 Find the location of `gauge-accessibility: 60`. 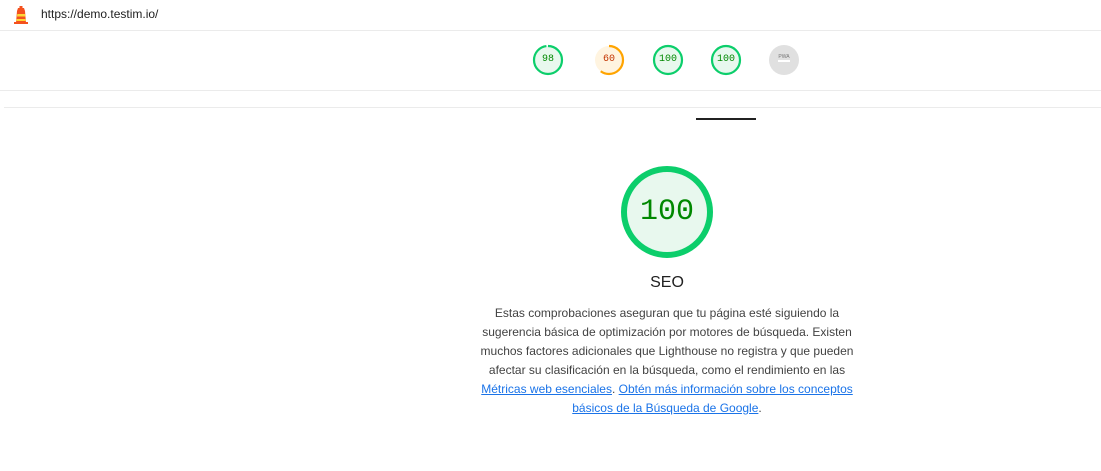

gauge-accessibility: 60 is located at coordinates (609, 60).